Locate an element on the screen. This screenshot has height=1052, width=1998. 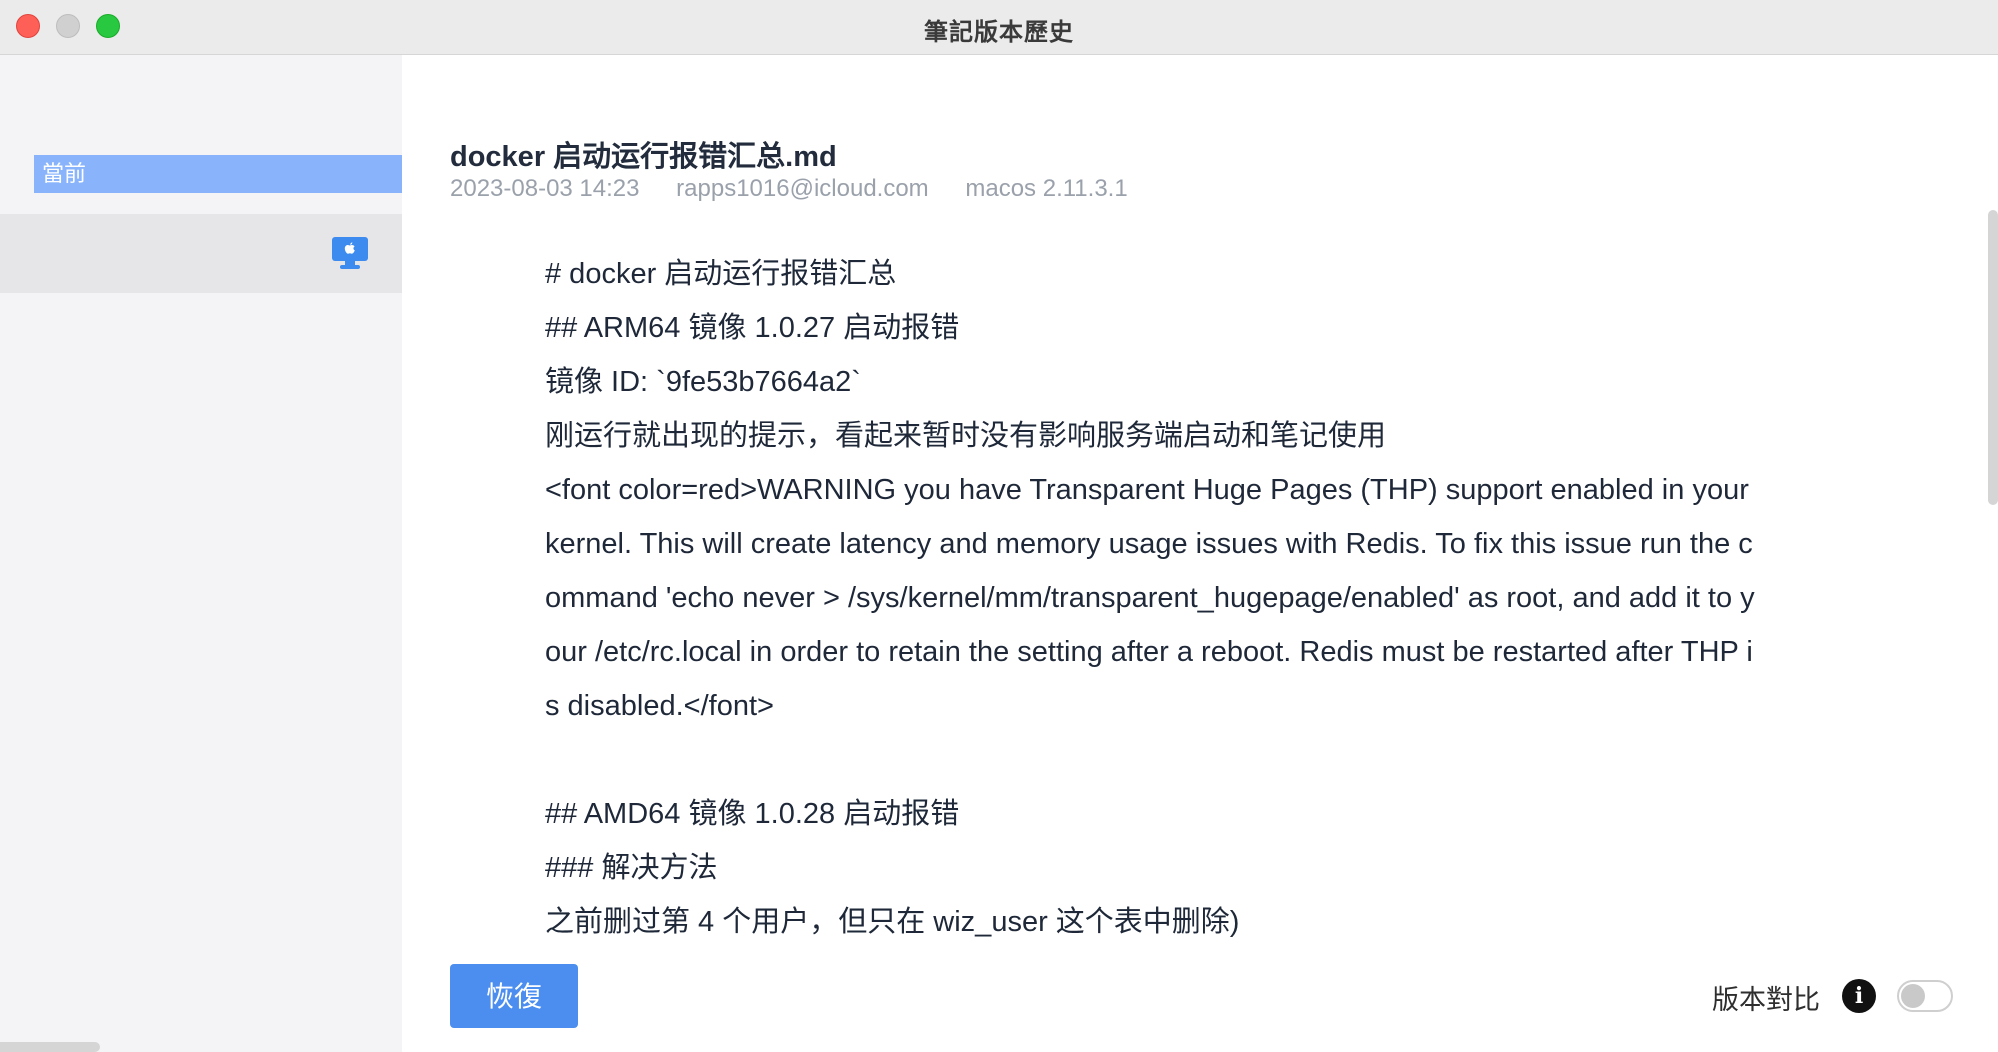
content-line: ### 解决方法 is located at coordinates (631, 868).